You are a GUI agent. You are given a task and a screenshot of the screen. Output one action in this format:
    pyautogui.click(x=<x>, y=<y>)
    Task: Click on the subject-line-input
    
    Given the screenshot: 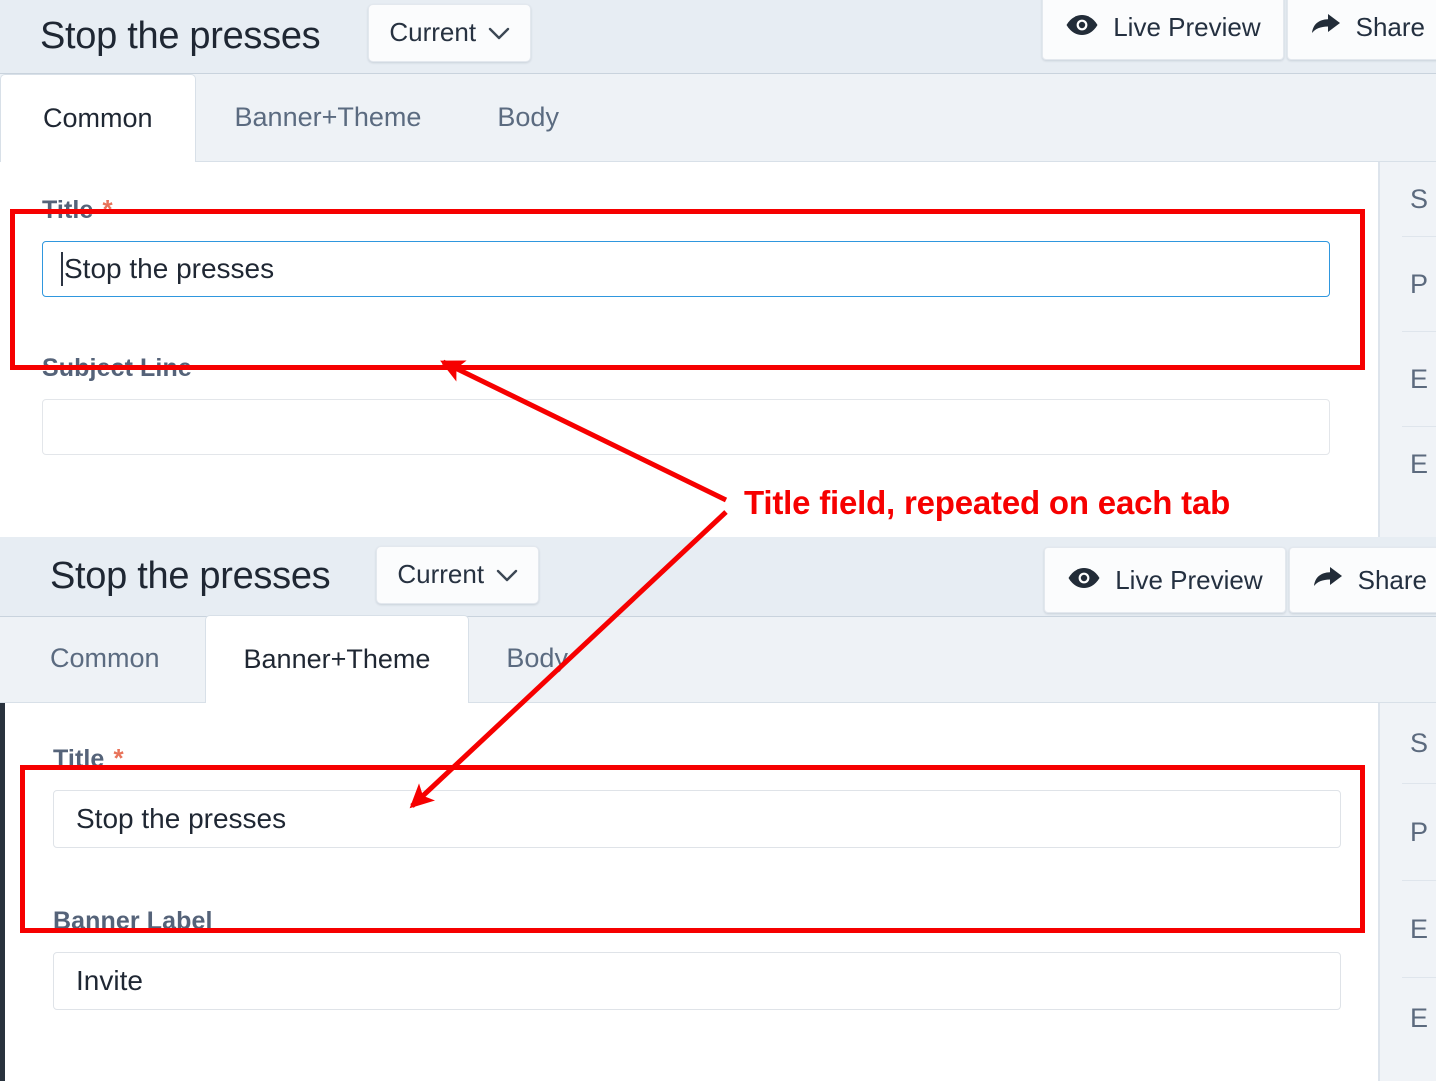 What is the action you would take?
    pyautogui.click(x=686, y=427)
    